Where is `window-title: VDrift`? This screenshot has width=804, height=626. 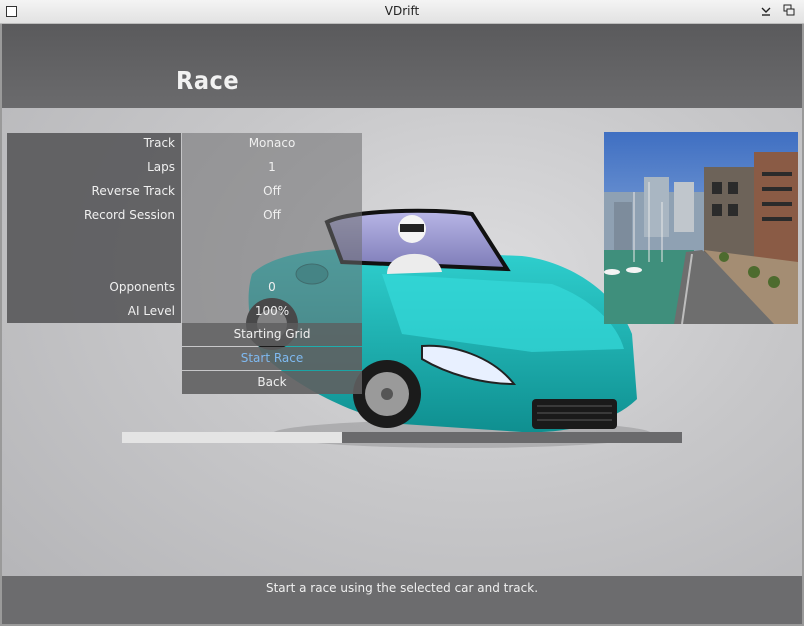 window-title: VDrift is located at coordinates (402, 11).